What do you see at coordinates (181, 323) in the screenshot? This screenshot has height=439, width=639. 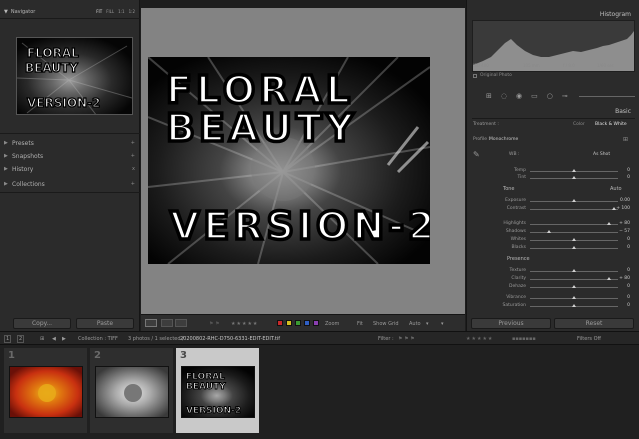 I see `survey-view-button` at bounding box center [181, 323].